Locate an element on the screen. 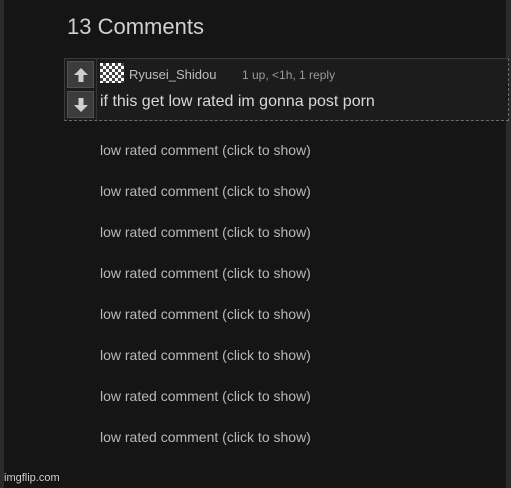 This screenshot has height=488, width=511. avatar is located at coordinates (112, 73).